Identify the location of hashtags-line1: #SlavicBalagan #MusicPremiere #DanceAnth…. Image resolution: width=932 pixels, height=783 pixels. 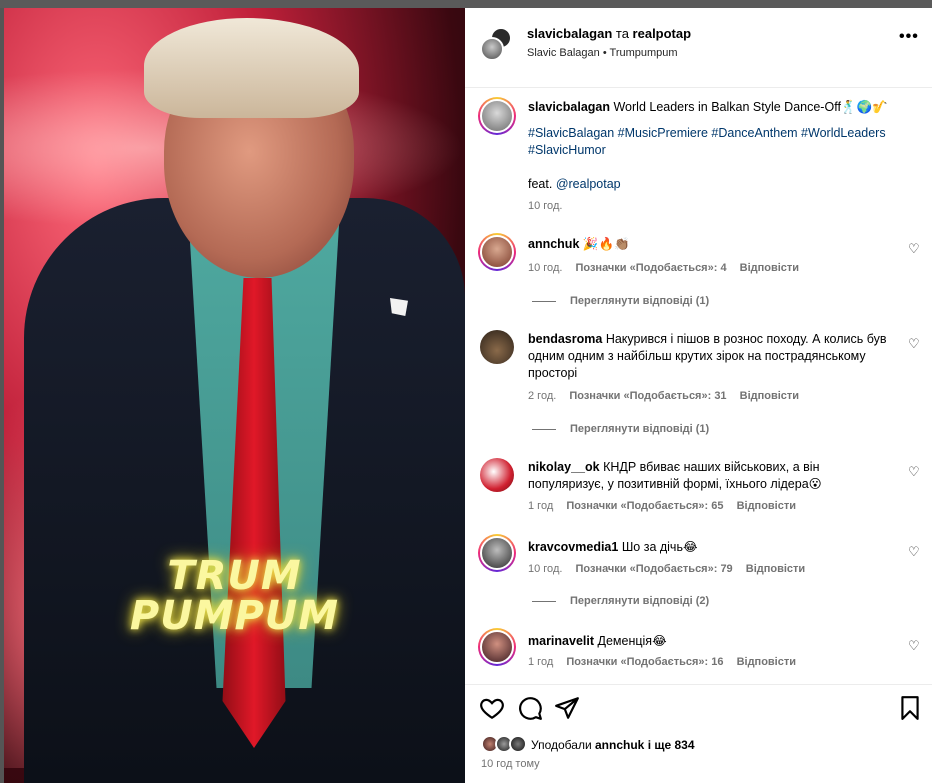
(713, 133).